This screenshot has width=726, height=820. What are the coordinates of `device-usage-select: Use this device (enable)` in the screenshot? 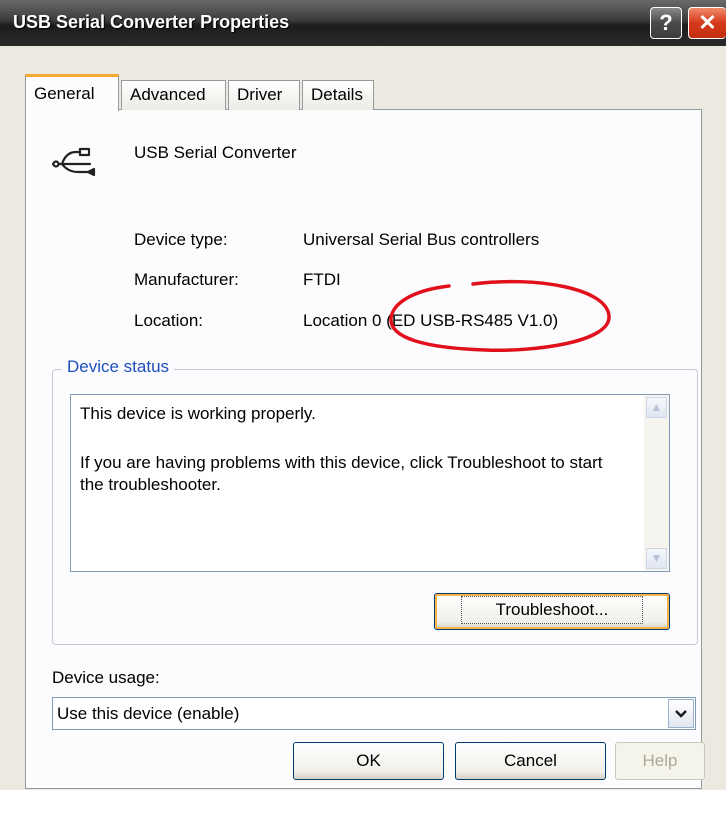 It's located at (374, 713).